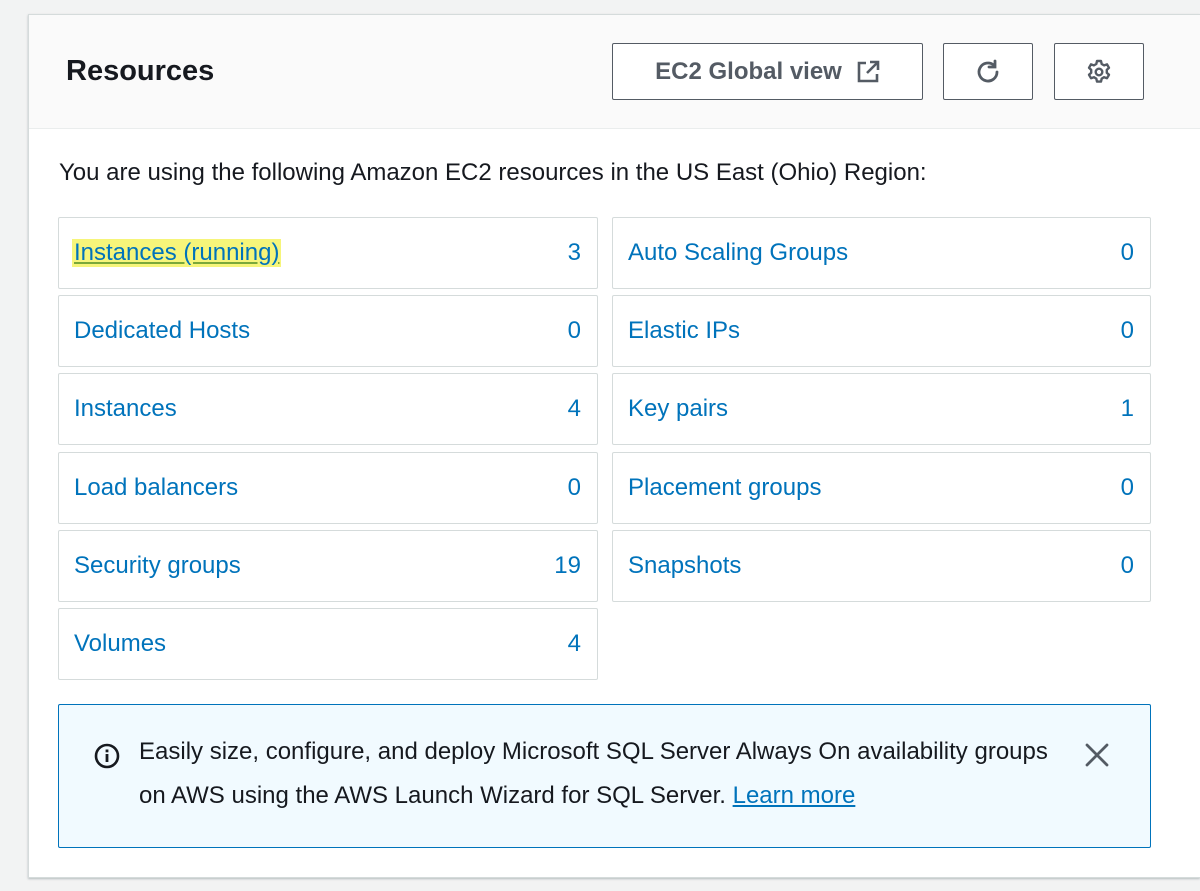  Describe the element at coordinates (678, 409) in the screenshot. I see `resource-link-key-pairs: Key pairs` at that location.